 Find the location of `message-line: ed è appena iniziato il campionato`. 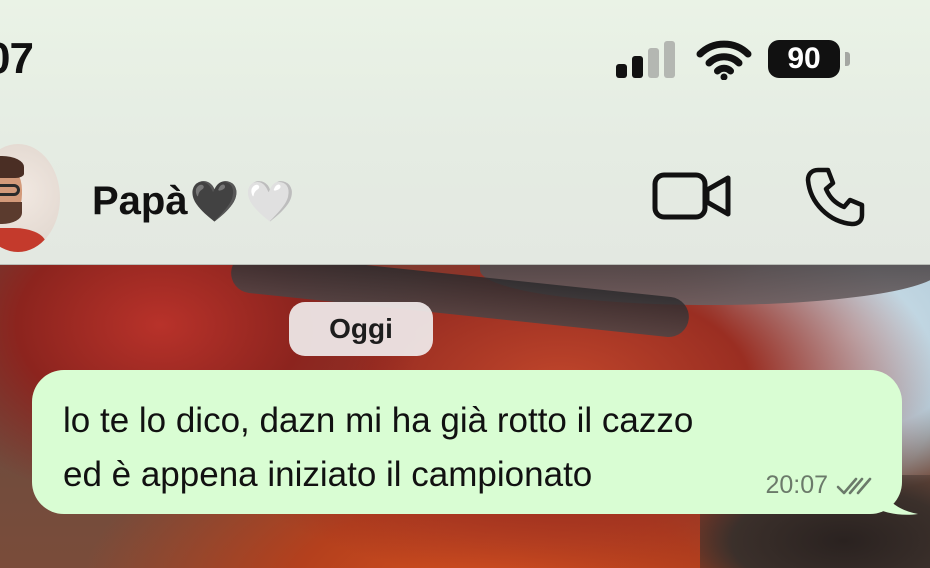

message-line: ed è appena iniziato il campionato is located at coordinates (328, 474).